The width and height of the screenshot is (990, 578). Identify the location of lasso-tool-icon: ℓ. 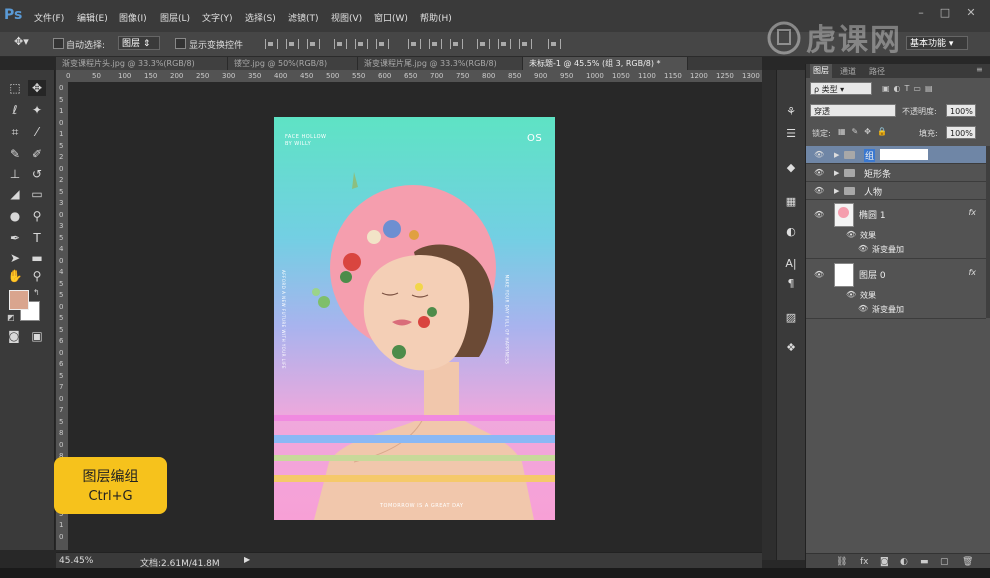
(15, 110).